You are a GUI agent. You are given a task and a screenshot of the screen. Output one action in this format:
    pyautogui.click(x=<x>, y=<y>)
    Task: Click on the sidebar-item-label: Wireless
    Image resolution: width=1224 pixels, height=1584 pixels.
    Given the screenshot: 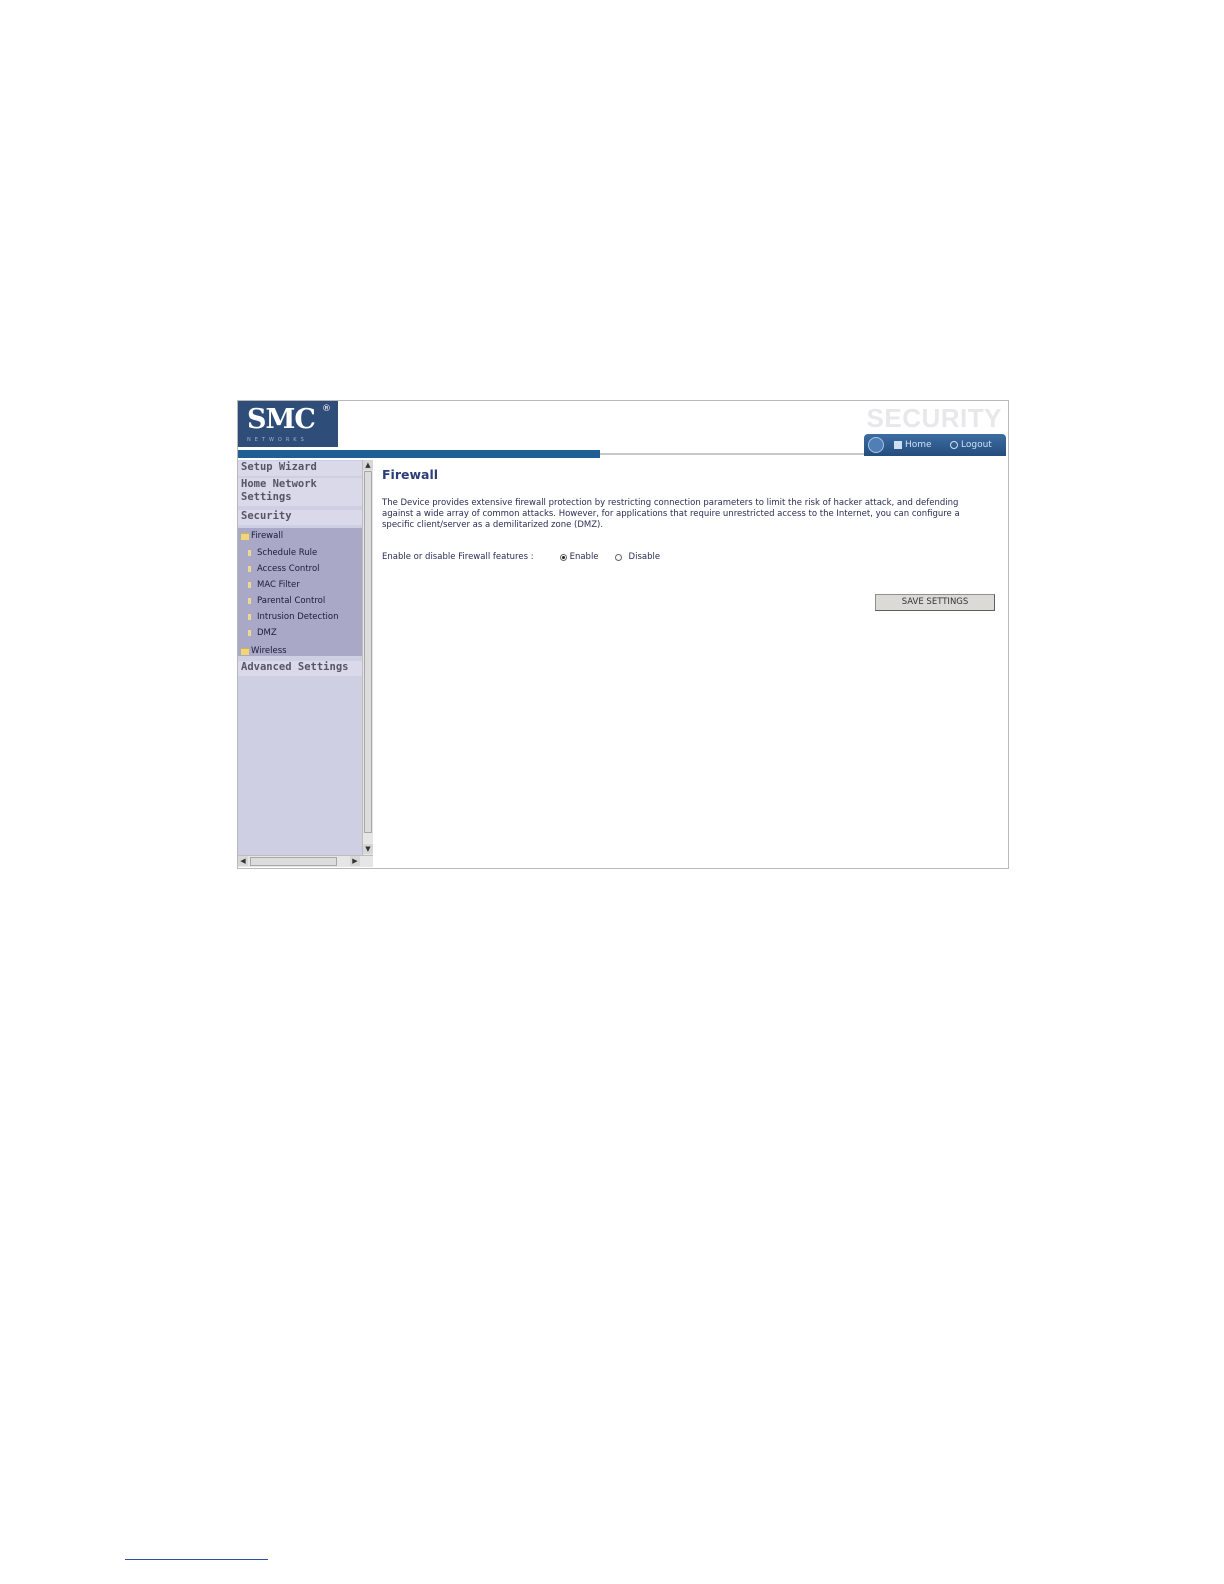 What is the action you would take?
    pyautogui.click(x=269, y=651)
    